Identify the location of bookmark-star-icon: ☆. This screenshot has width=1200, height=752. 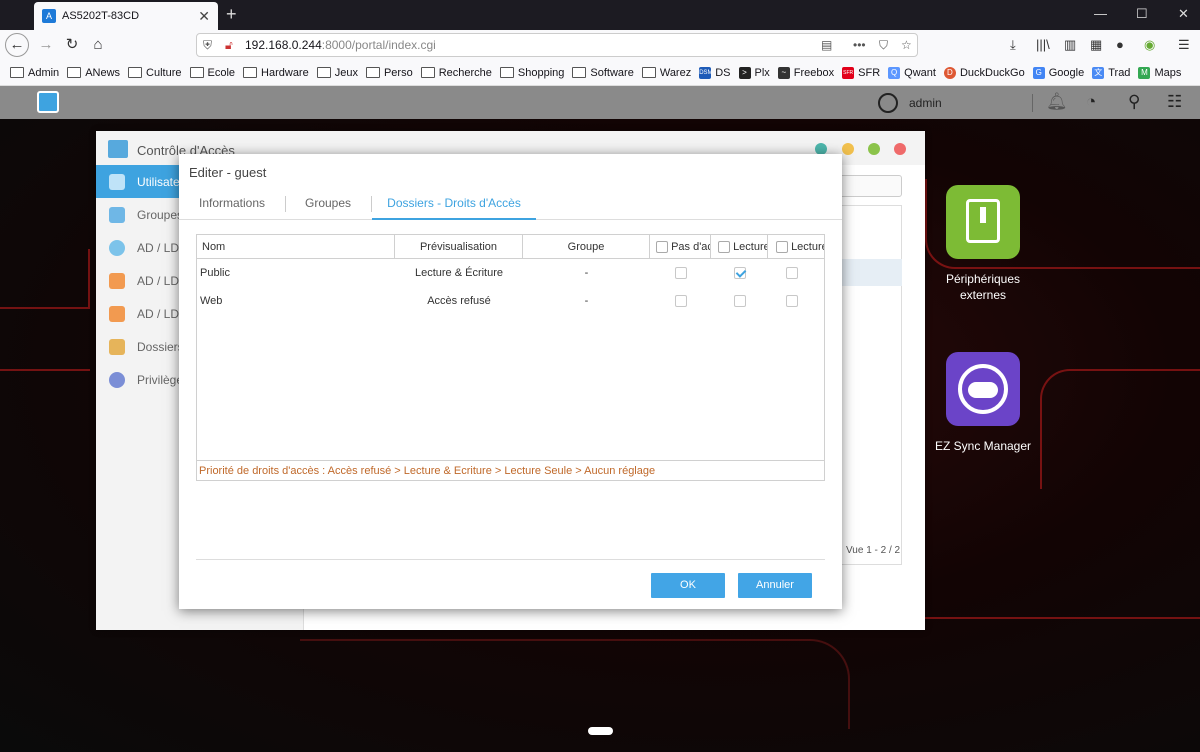
(906, 45).